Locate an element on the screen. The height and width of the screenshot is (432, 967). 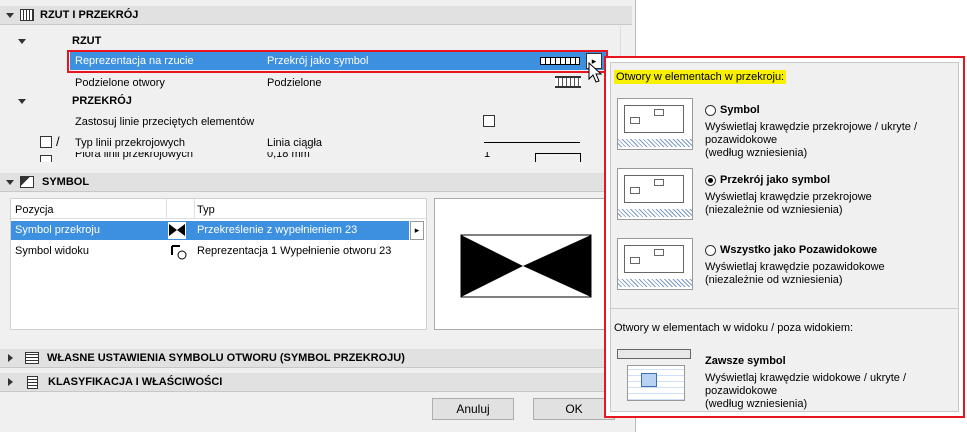
classification-section-header: KLASYFIKACJA I WŁAŚCIWOŚCI is located at coordinates (316, 382).